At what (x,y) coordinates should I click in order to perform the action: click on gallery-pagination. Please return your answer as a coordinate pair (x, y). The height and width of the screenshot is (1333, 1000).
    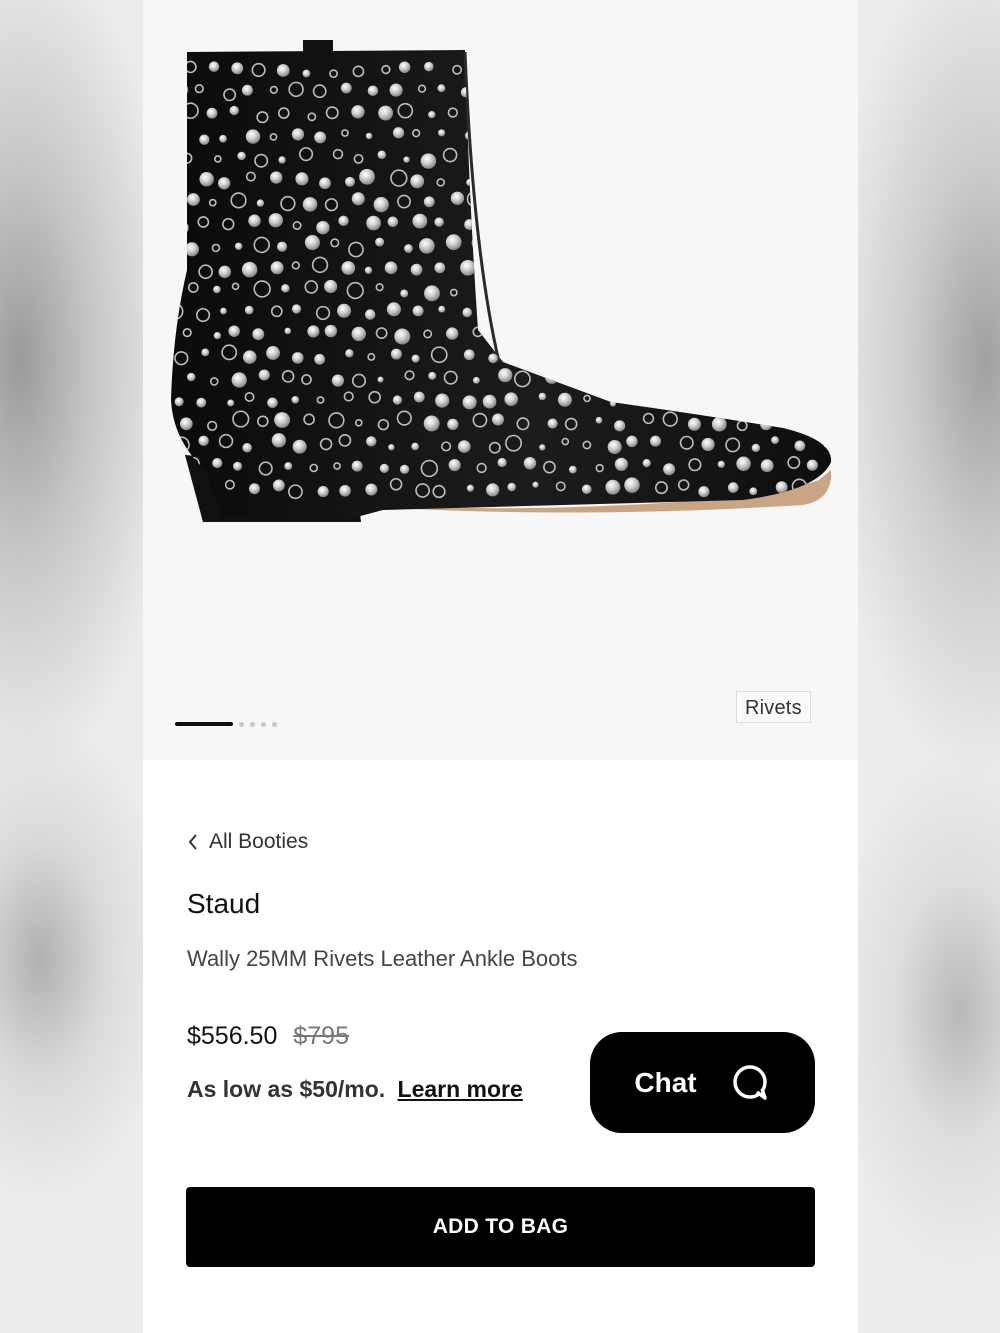
    Looking at the image, I should click on (226, 724).